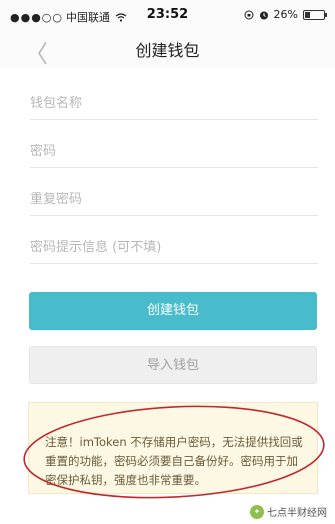 The height and width of the screenshot is (524, 335). Describe the element at coordinates (174, 199) in the screenshot. I see `repeat-password-input` at that location.